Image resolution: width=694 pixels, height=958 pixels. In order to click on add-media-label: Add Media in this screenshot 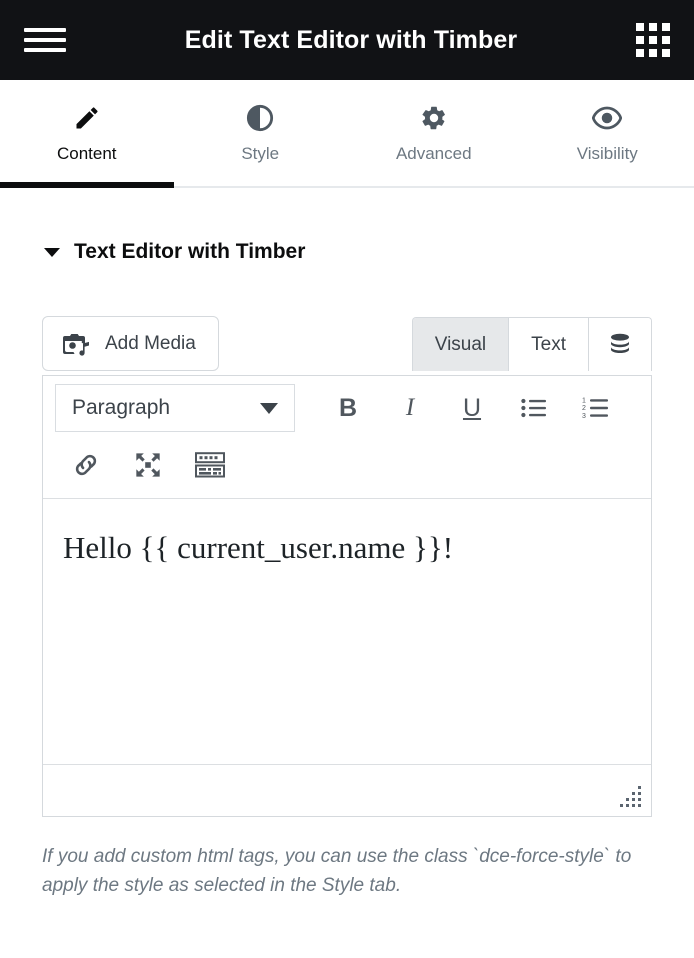, I will do `click(150, 343)`.